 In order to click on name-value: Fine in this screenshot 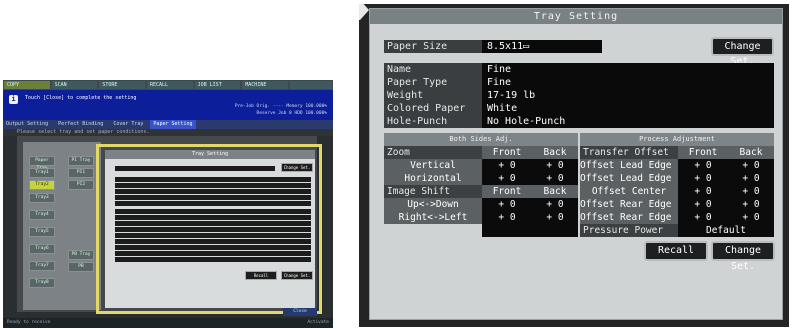, I will do `click(628, 69)`.